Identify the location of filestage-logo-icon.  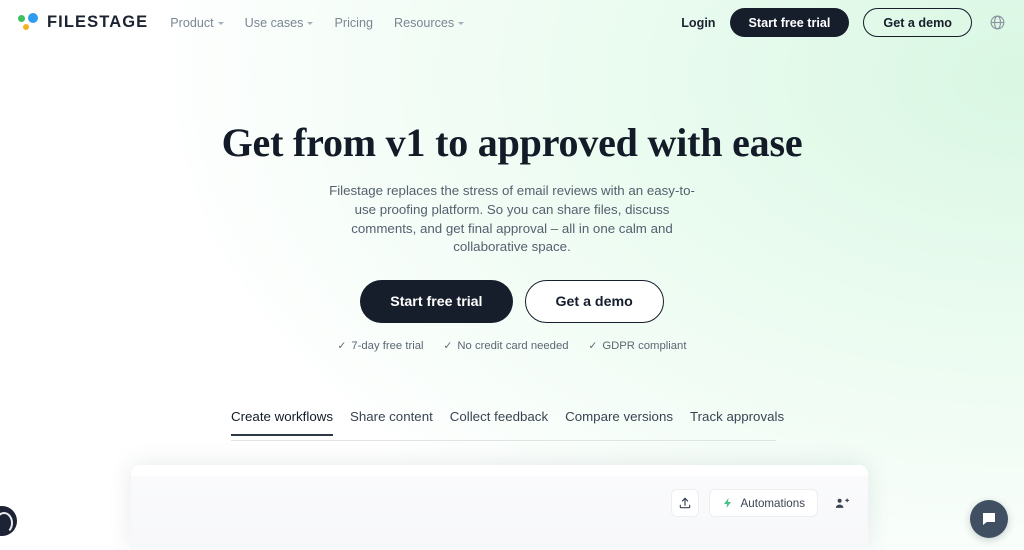
(29, 22).